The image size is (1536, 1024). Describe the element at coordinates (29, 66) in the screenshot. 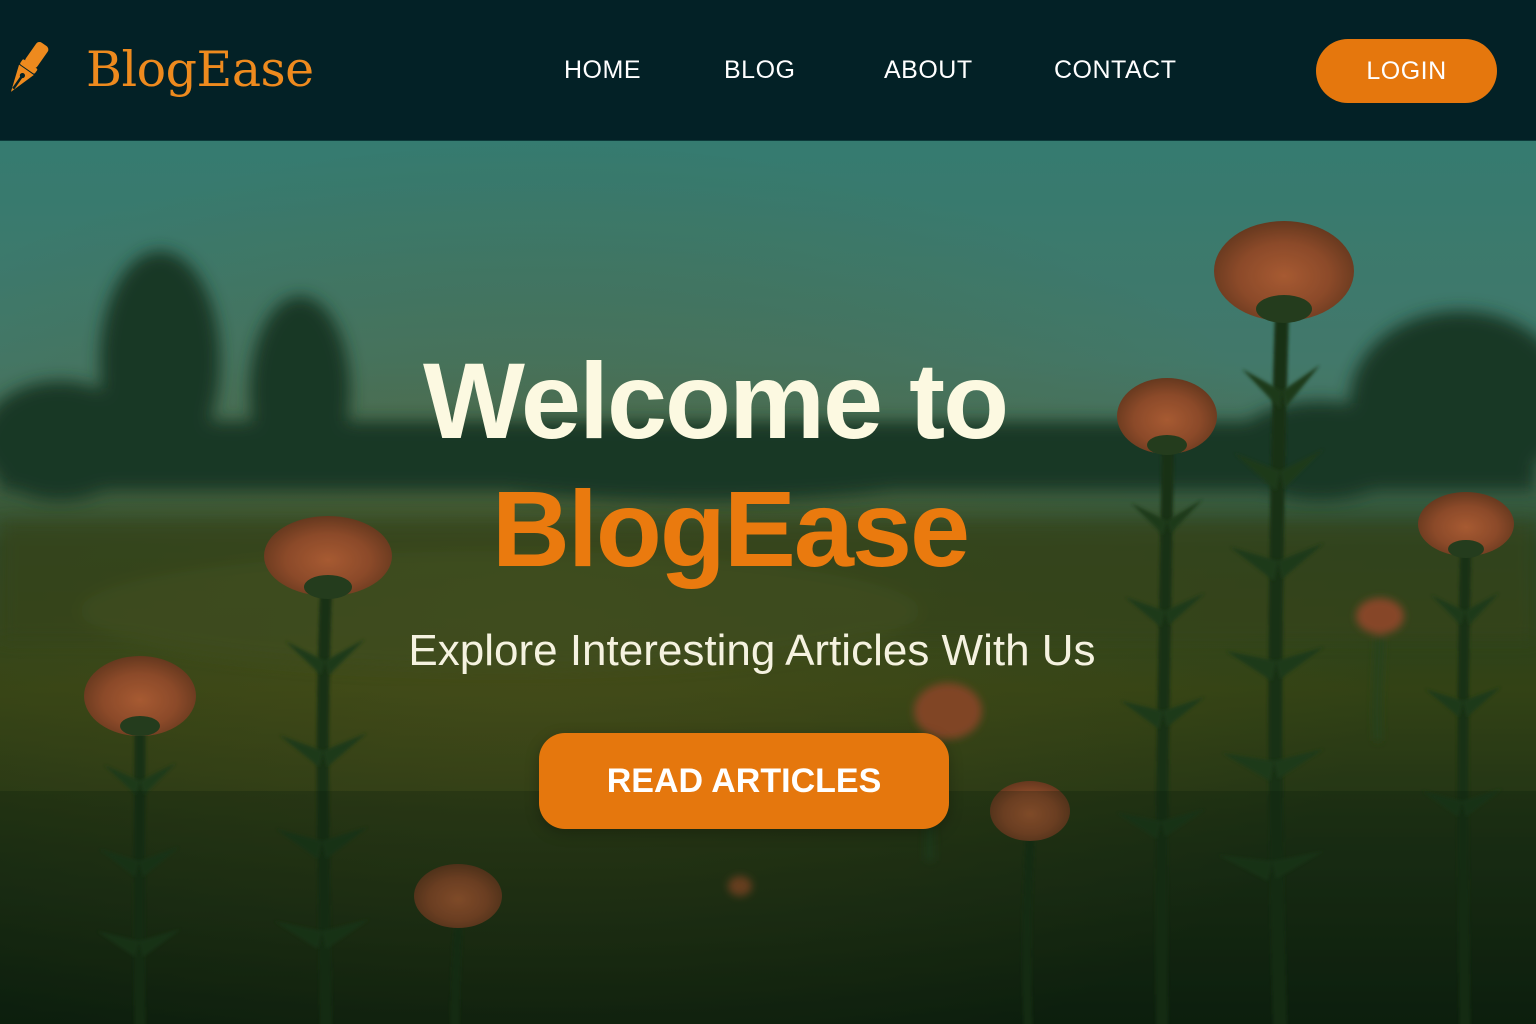

I see `pen-nib-icon` at that location.